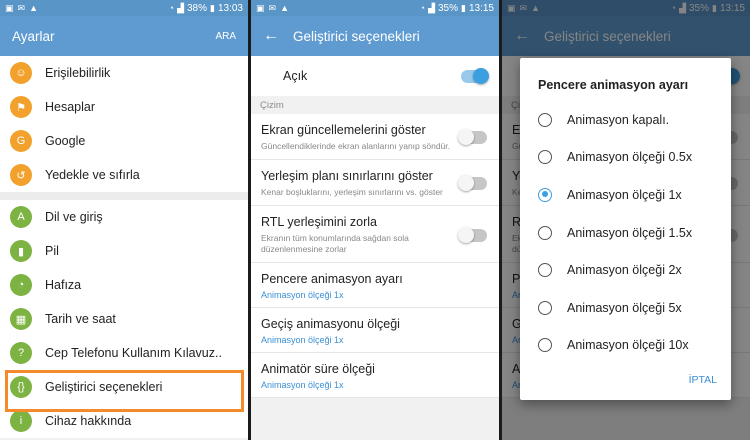 Image resolution: width=750 pixels, height=440 pixels. I want to click on settings-item-label: Pil, so click(52, 251).